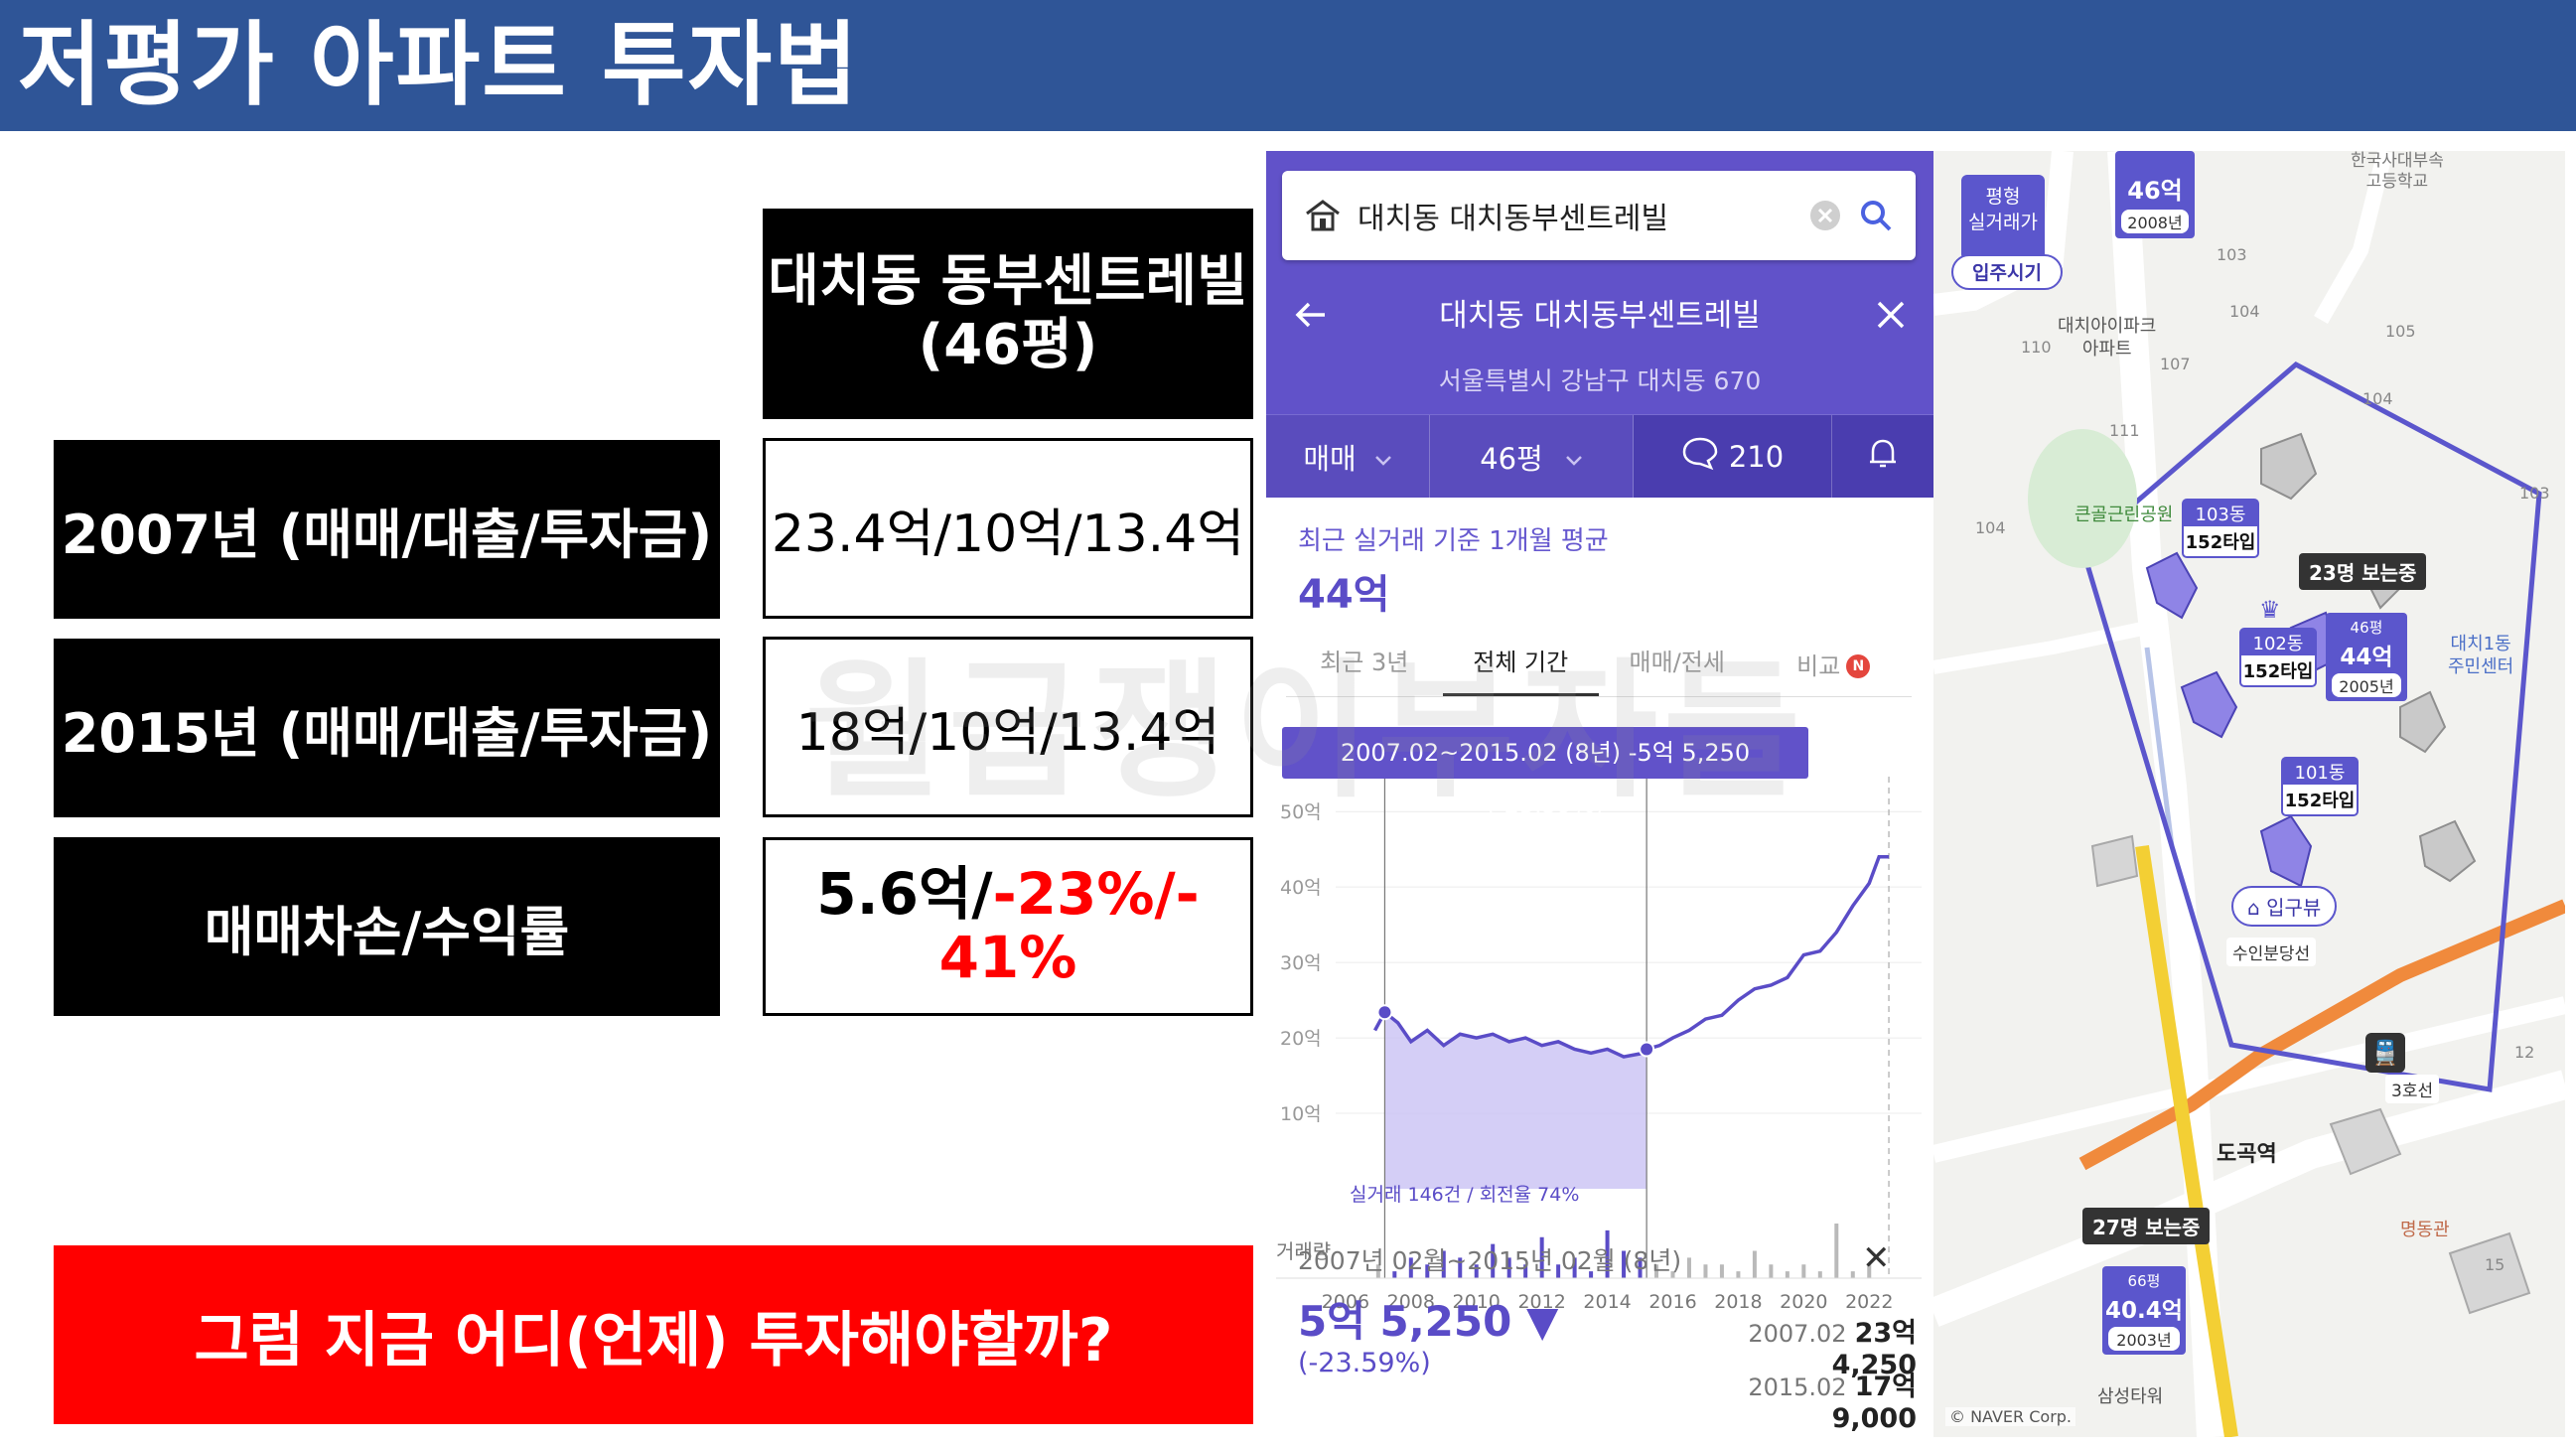 Image resolution: width=2576 pixels, height=1446 pixels. I want to click on street-number: 15, so click(2495, 1264).